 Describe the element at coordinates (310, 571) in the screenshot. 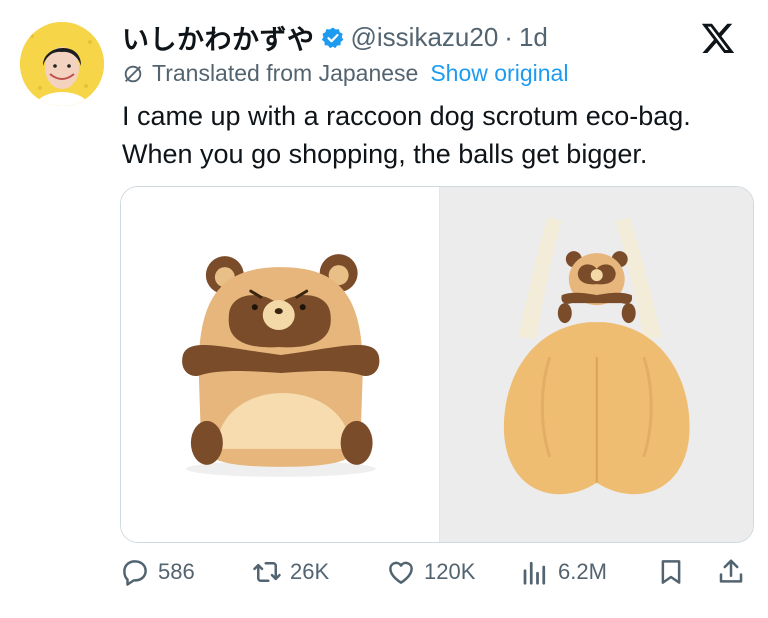

I see `repost-count: 26K` at that location.